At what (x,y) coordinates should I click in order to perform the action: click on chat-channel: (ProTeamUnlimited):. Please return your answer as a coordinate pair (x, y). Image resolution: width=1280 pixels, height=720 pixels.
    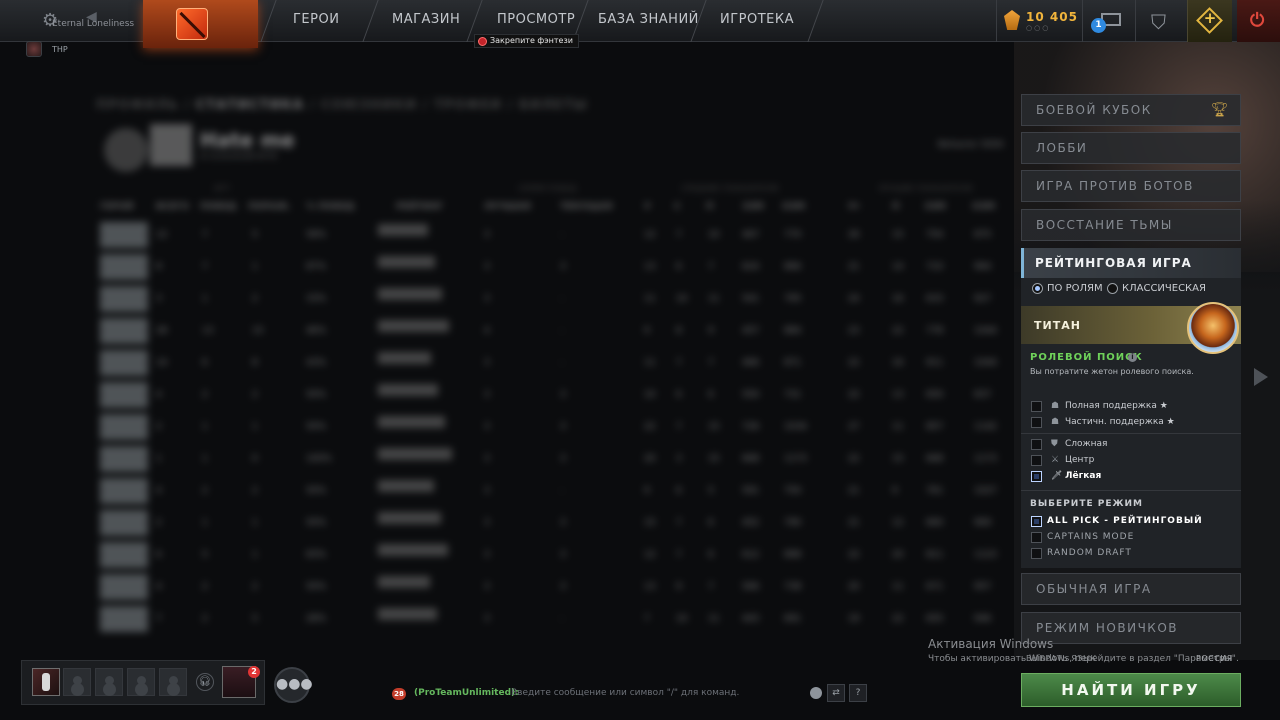
    Looking at the image, I should click on (466, 693).